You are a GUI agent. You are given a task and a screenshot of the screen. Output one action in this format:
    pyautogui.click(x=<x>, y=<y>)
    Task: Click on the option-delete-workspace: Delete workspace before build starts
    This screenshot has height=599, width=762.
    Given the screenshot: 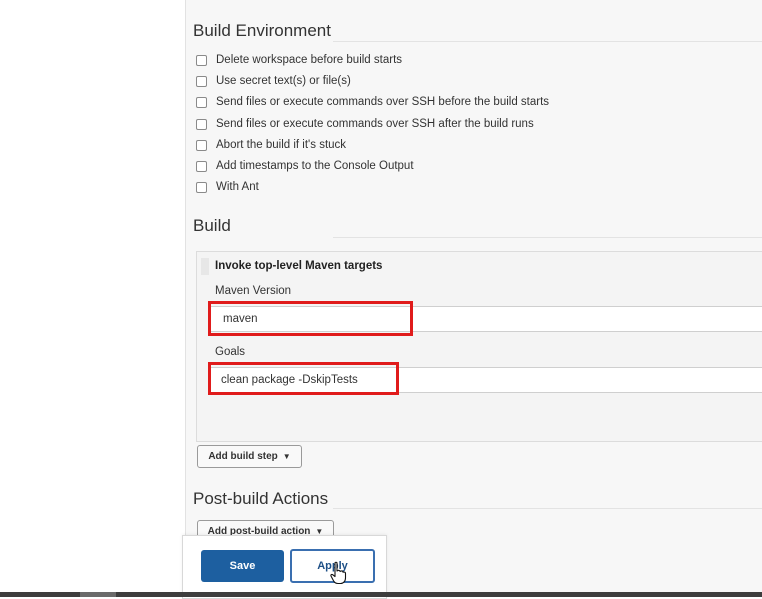 What is the action you would take?
    pyautogui.click(x=299, y=60)
    